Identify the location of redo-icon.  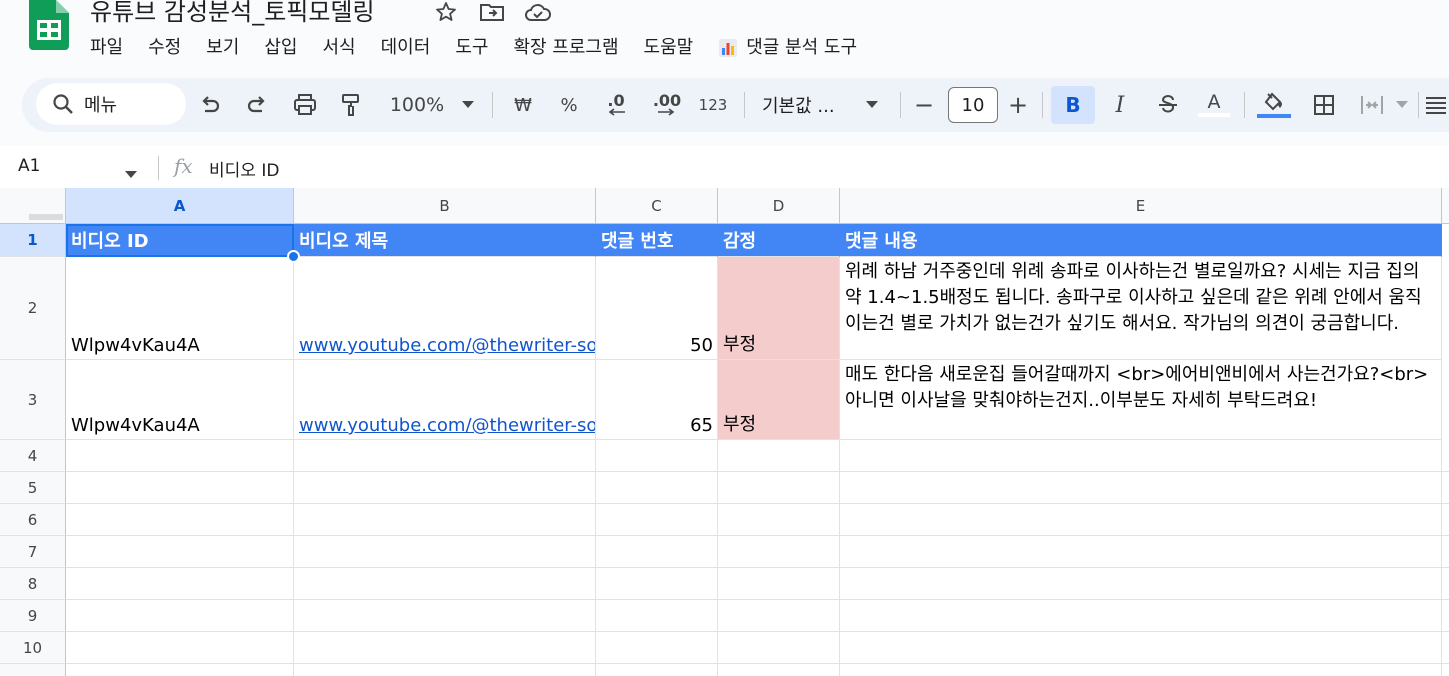
(257, 105).